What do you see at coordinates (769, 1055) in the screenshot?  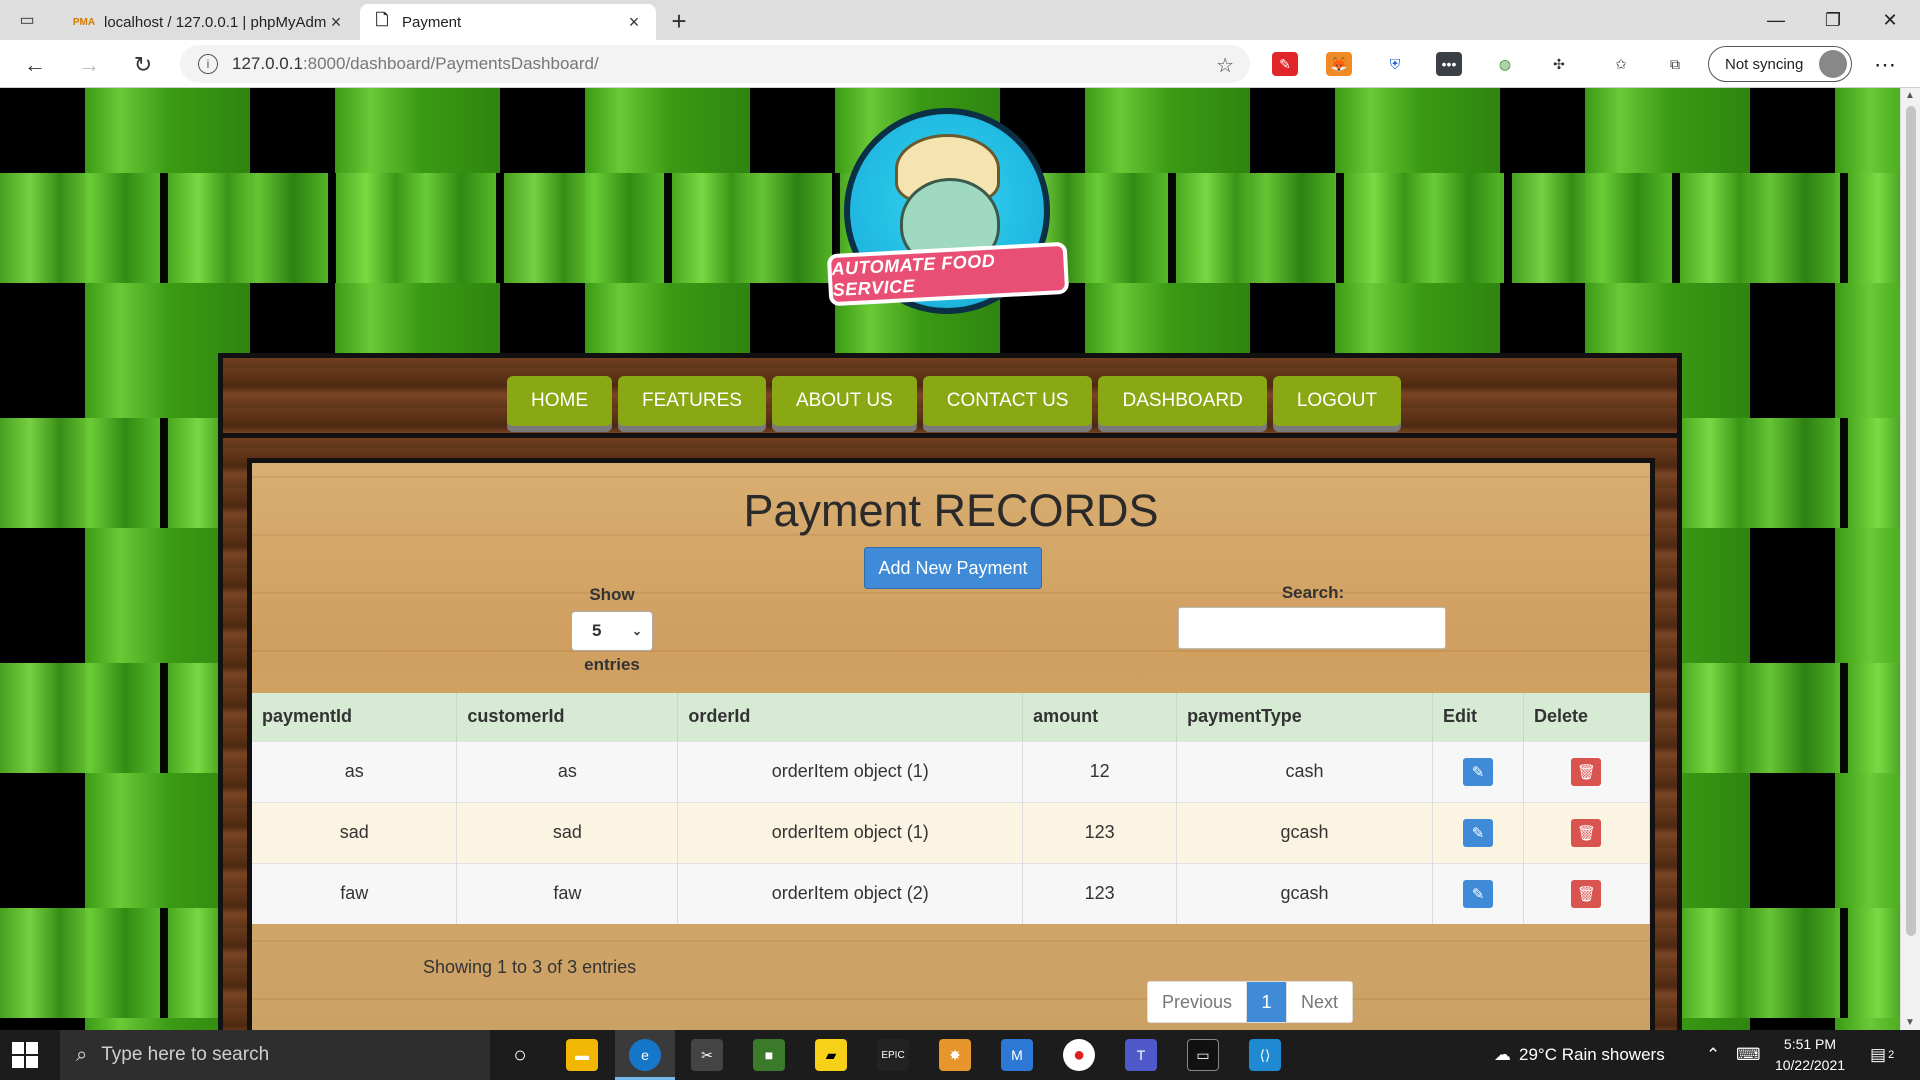 I see `minecraft-icon: ■` at bounding box center [769, 1055].